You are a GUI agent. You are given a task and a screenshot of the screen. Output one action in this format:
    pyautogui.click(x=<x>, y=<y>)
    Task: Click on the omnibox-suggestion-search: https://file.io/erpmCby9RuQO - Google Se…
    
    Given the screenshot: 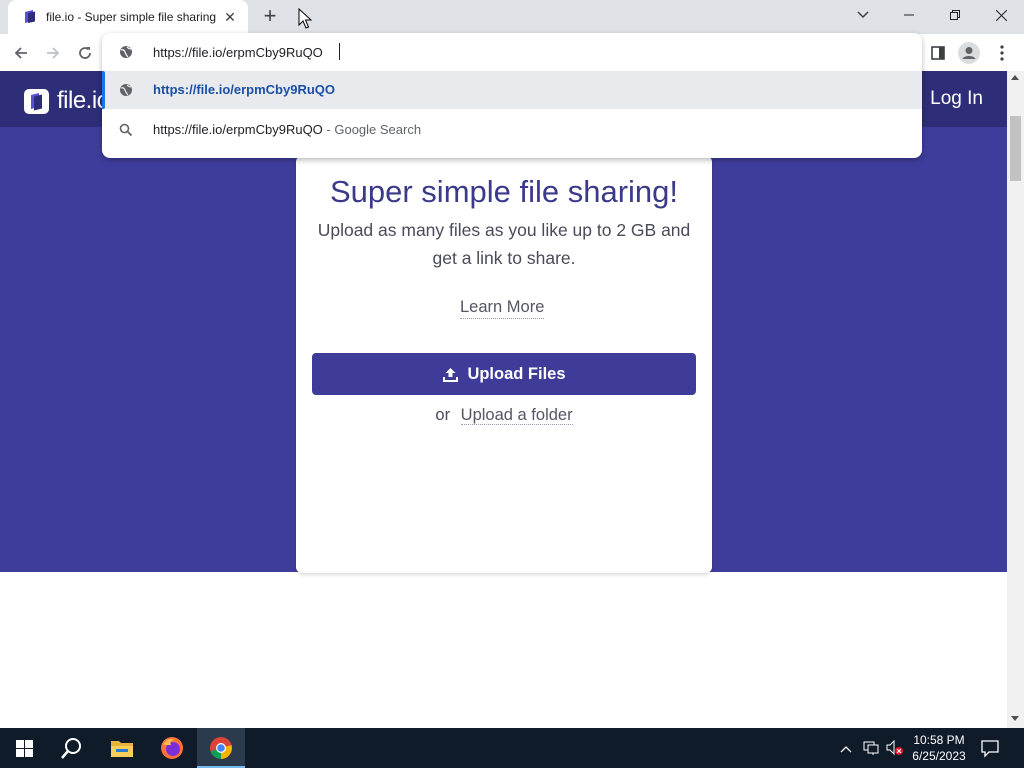 What is the action you would take?
    pyautogui.click(x=512, y=130)
    